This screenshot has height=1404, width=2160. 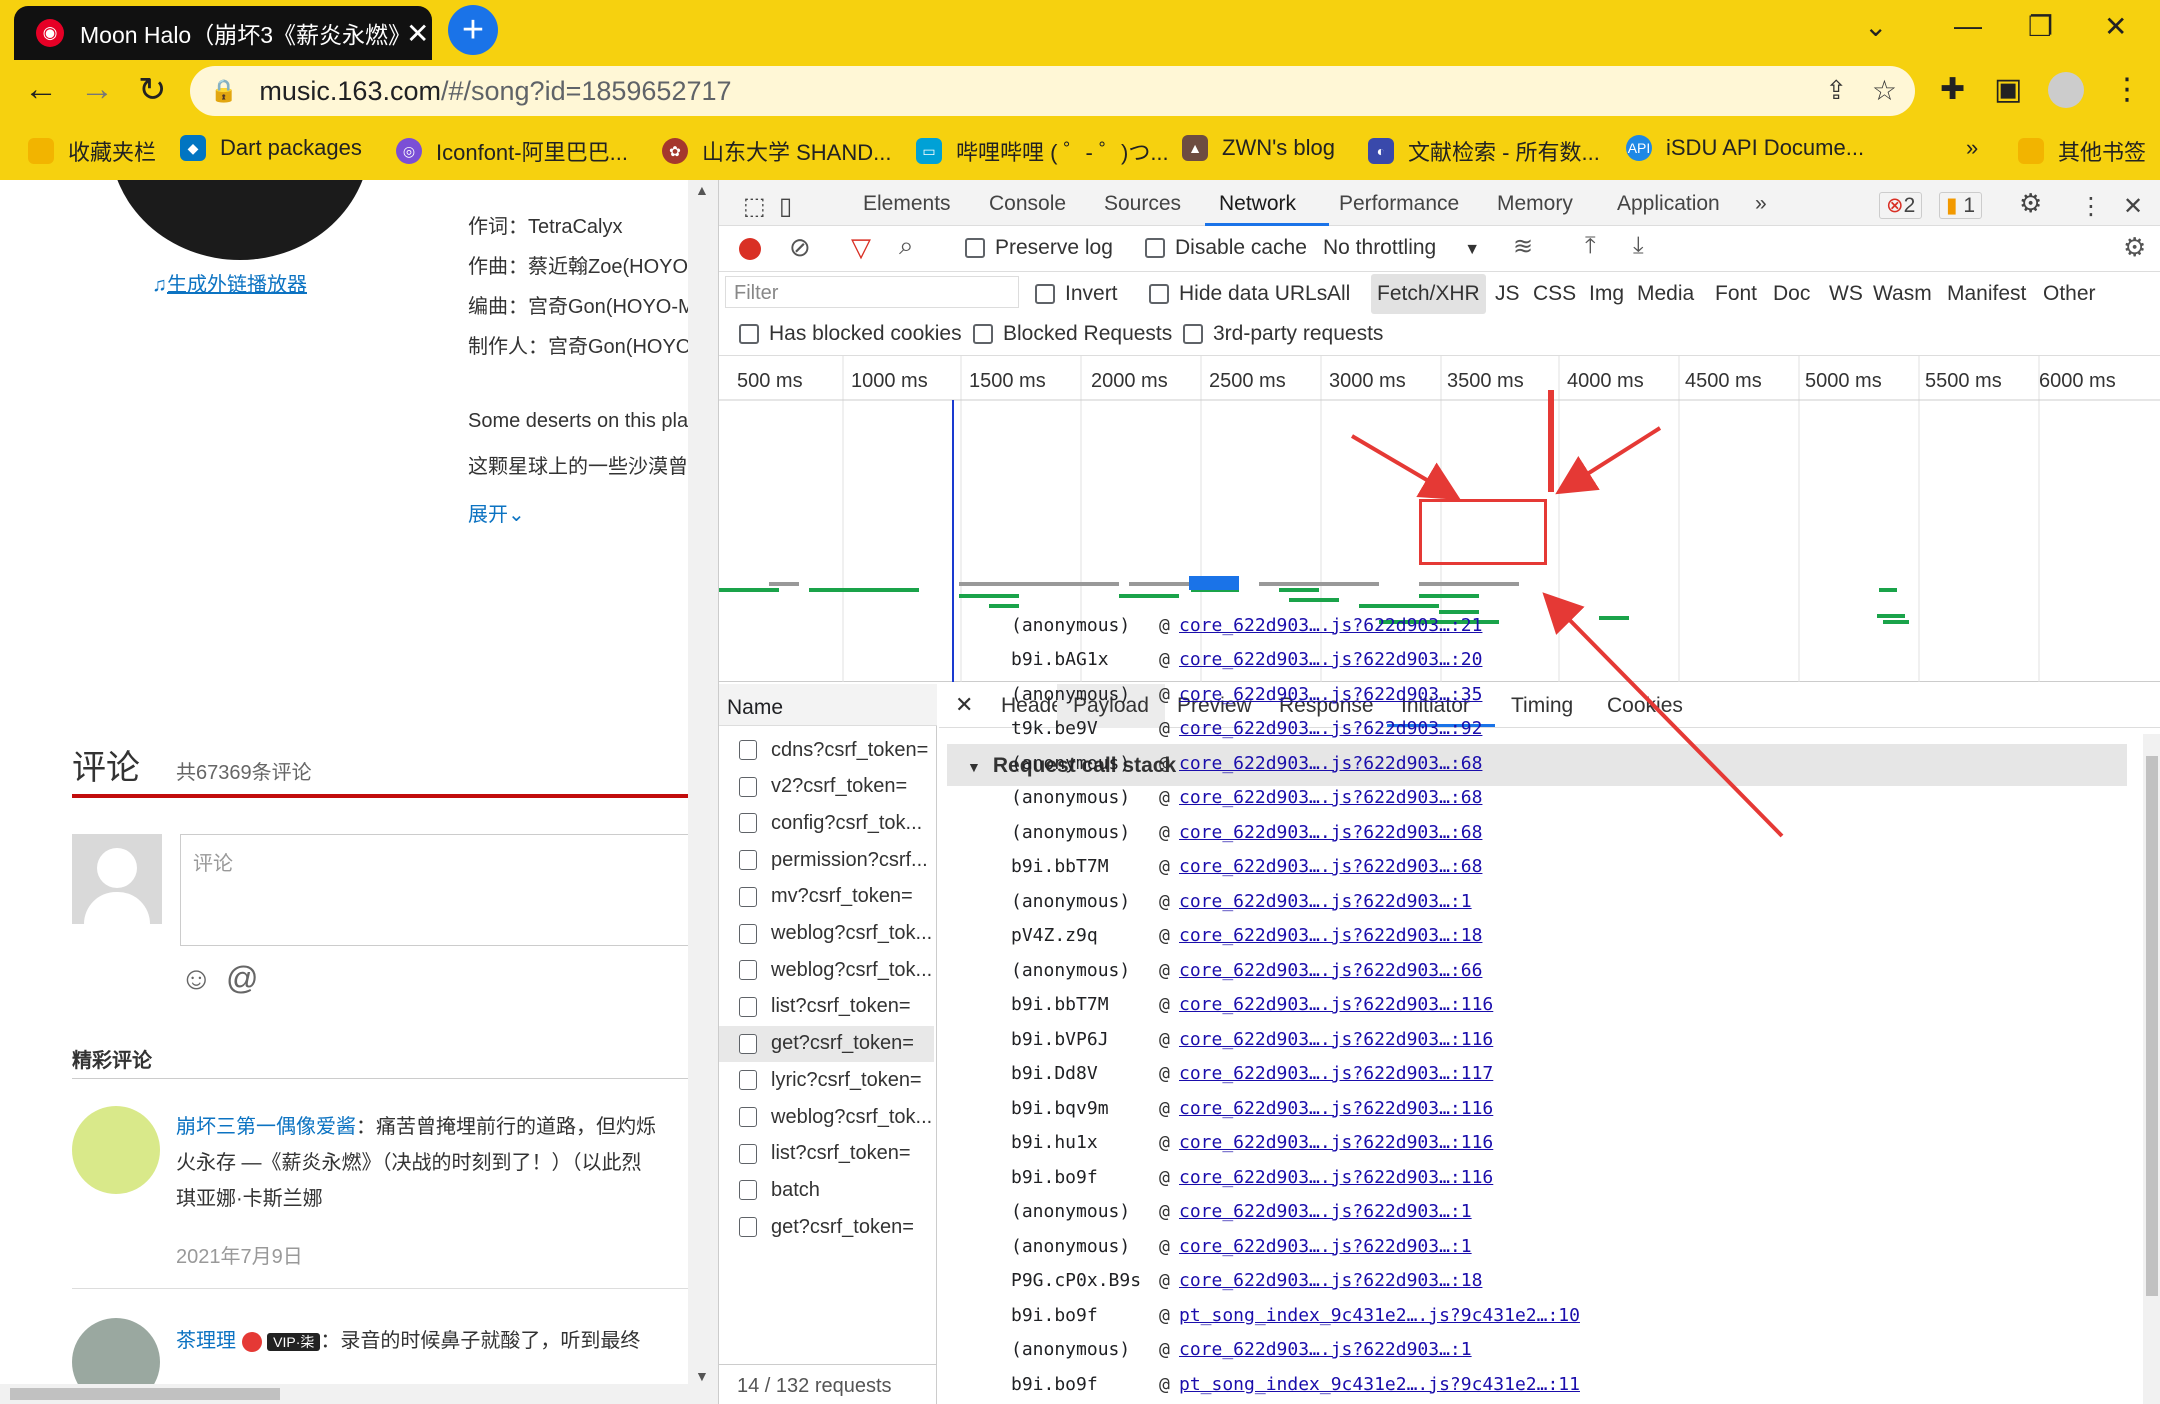 What do you see at coordinates (359, 1394) in the screenshot?
I see `horizontal-scrollbar` at bounding box center [359, 1394].